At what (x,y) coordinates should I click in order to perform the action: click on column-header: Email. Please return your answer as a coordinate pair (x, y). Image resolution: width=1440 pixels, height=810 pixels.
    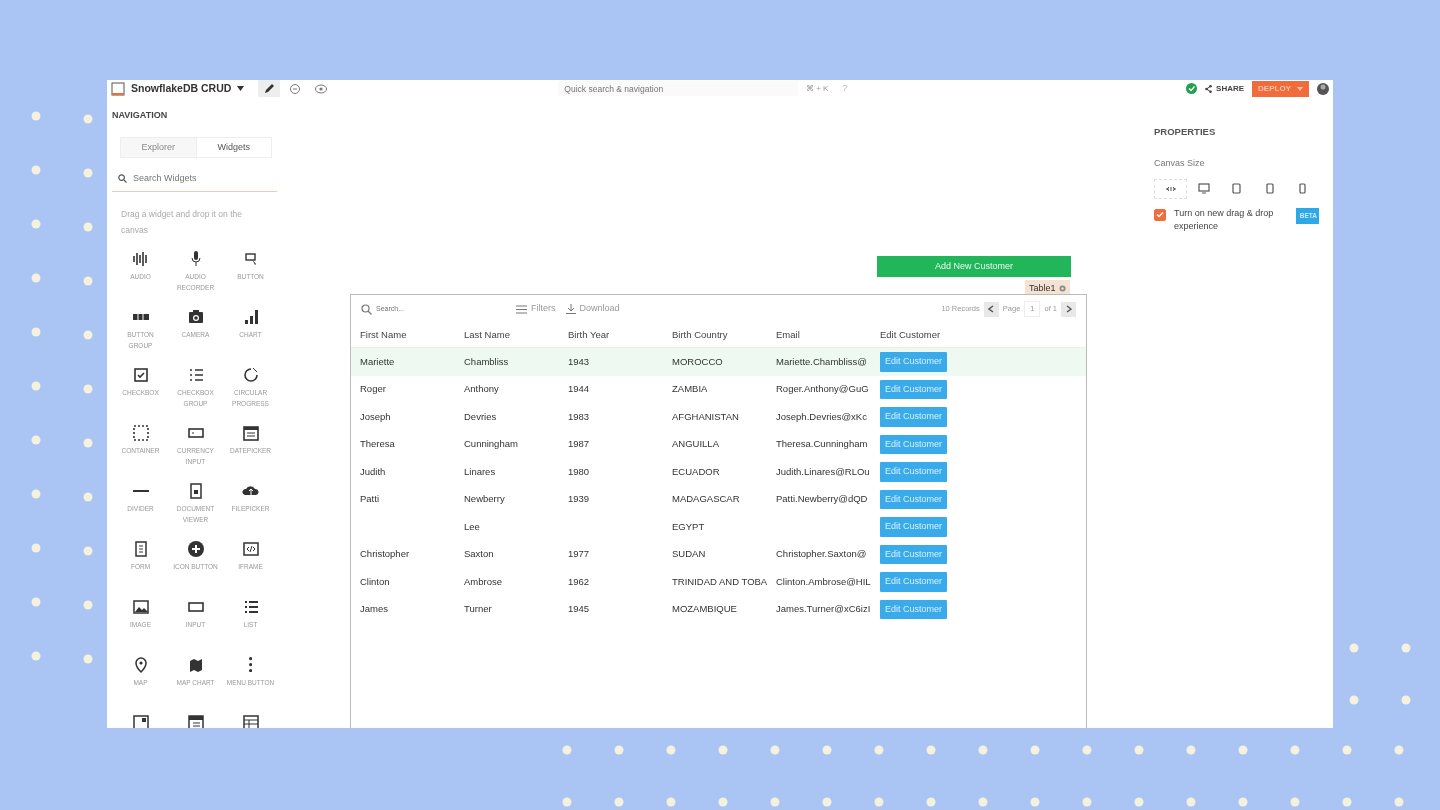
    Looking at the image, I should click on (788, 334).